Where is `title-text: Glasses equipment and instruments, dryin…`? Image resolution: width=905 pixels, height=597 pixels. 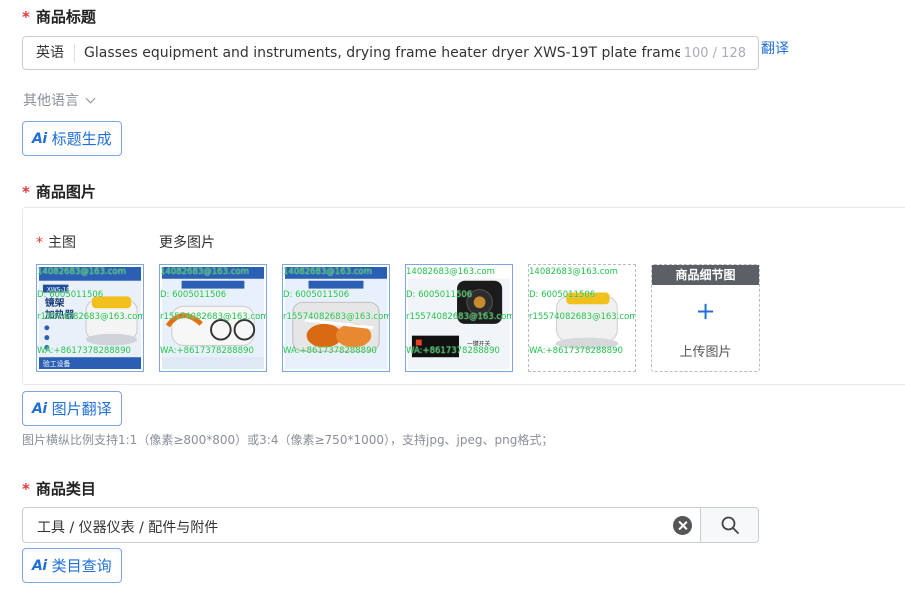
title-text: Glasses equipment and instruments, dryin… is located at coordinates (377, 53).